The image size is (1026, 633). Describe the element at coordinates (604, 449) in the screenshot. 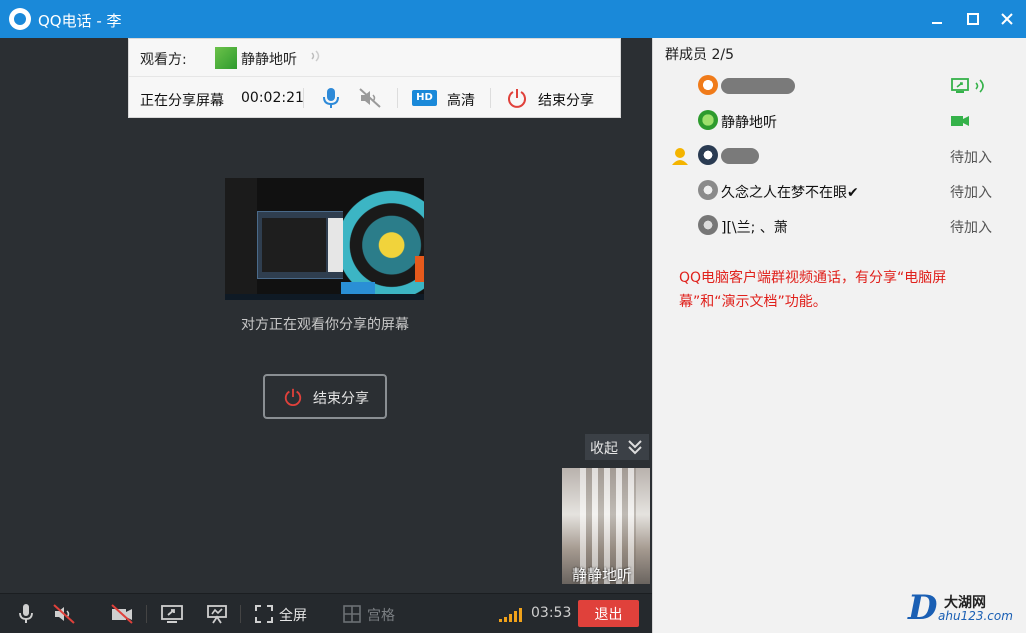

I see `collapse-label: 收起` at that location.